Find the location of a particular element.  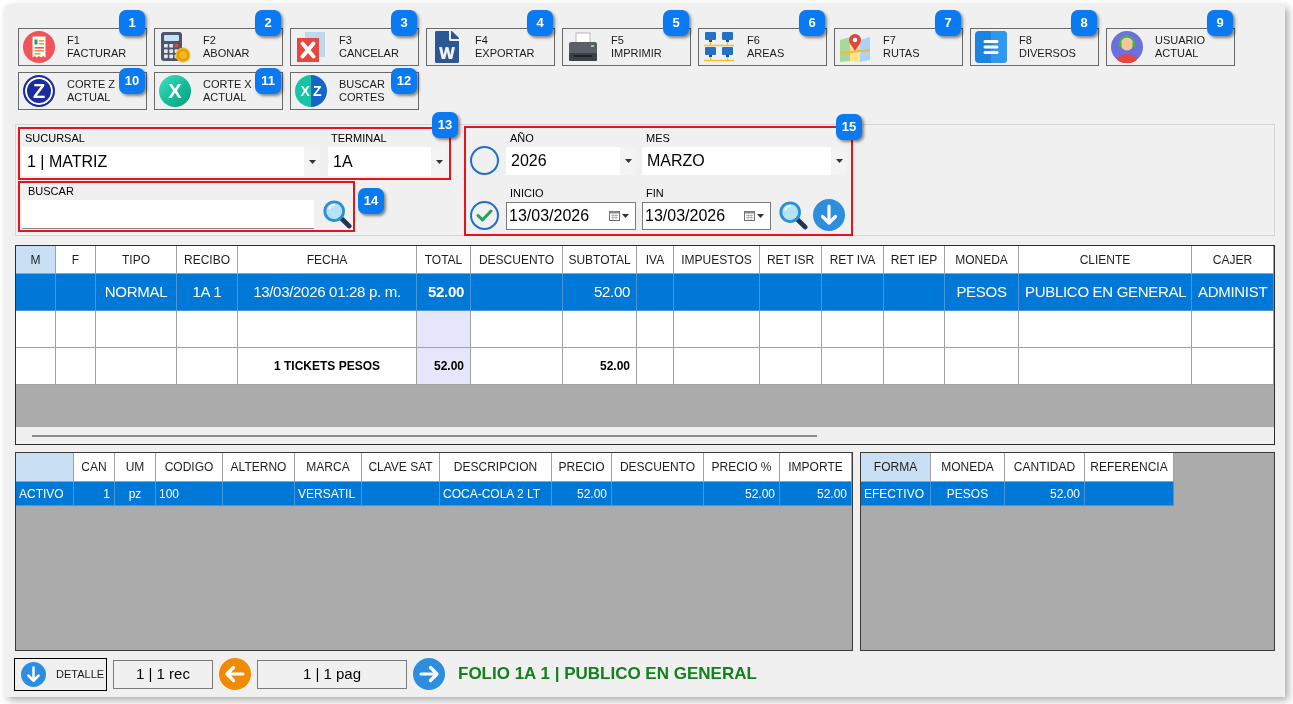

column-header: RET ISR is located at coordinates (791, 260).